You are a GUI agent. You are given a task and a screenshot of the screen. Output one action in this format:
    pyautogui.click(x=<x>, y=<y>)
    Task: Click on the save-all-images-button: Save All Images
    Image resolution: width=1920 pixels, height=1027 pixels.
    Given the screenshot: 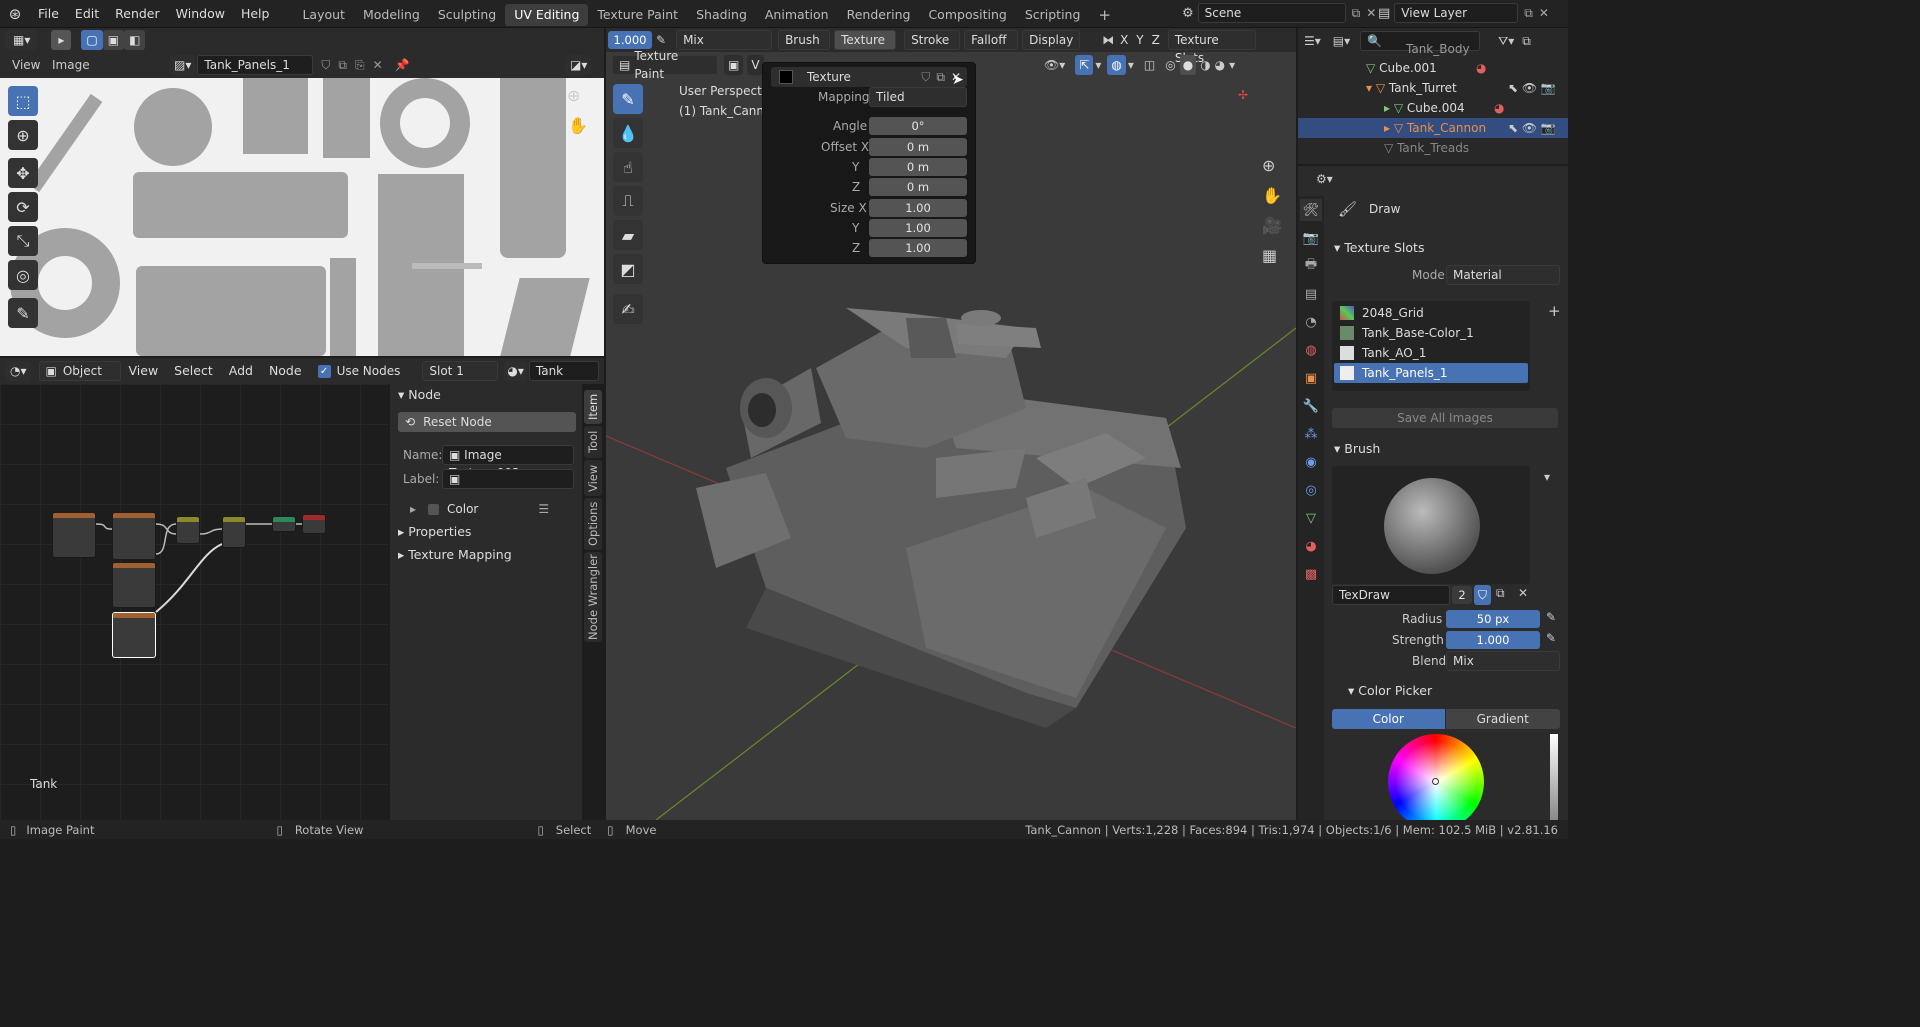 What is the action you would take?
    pyautogui.click(x=1445, y=418)
    